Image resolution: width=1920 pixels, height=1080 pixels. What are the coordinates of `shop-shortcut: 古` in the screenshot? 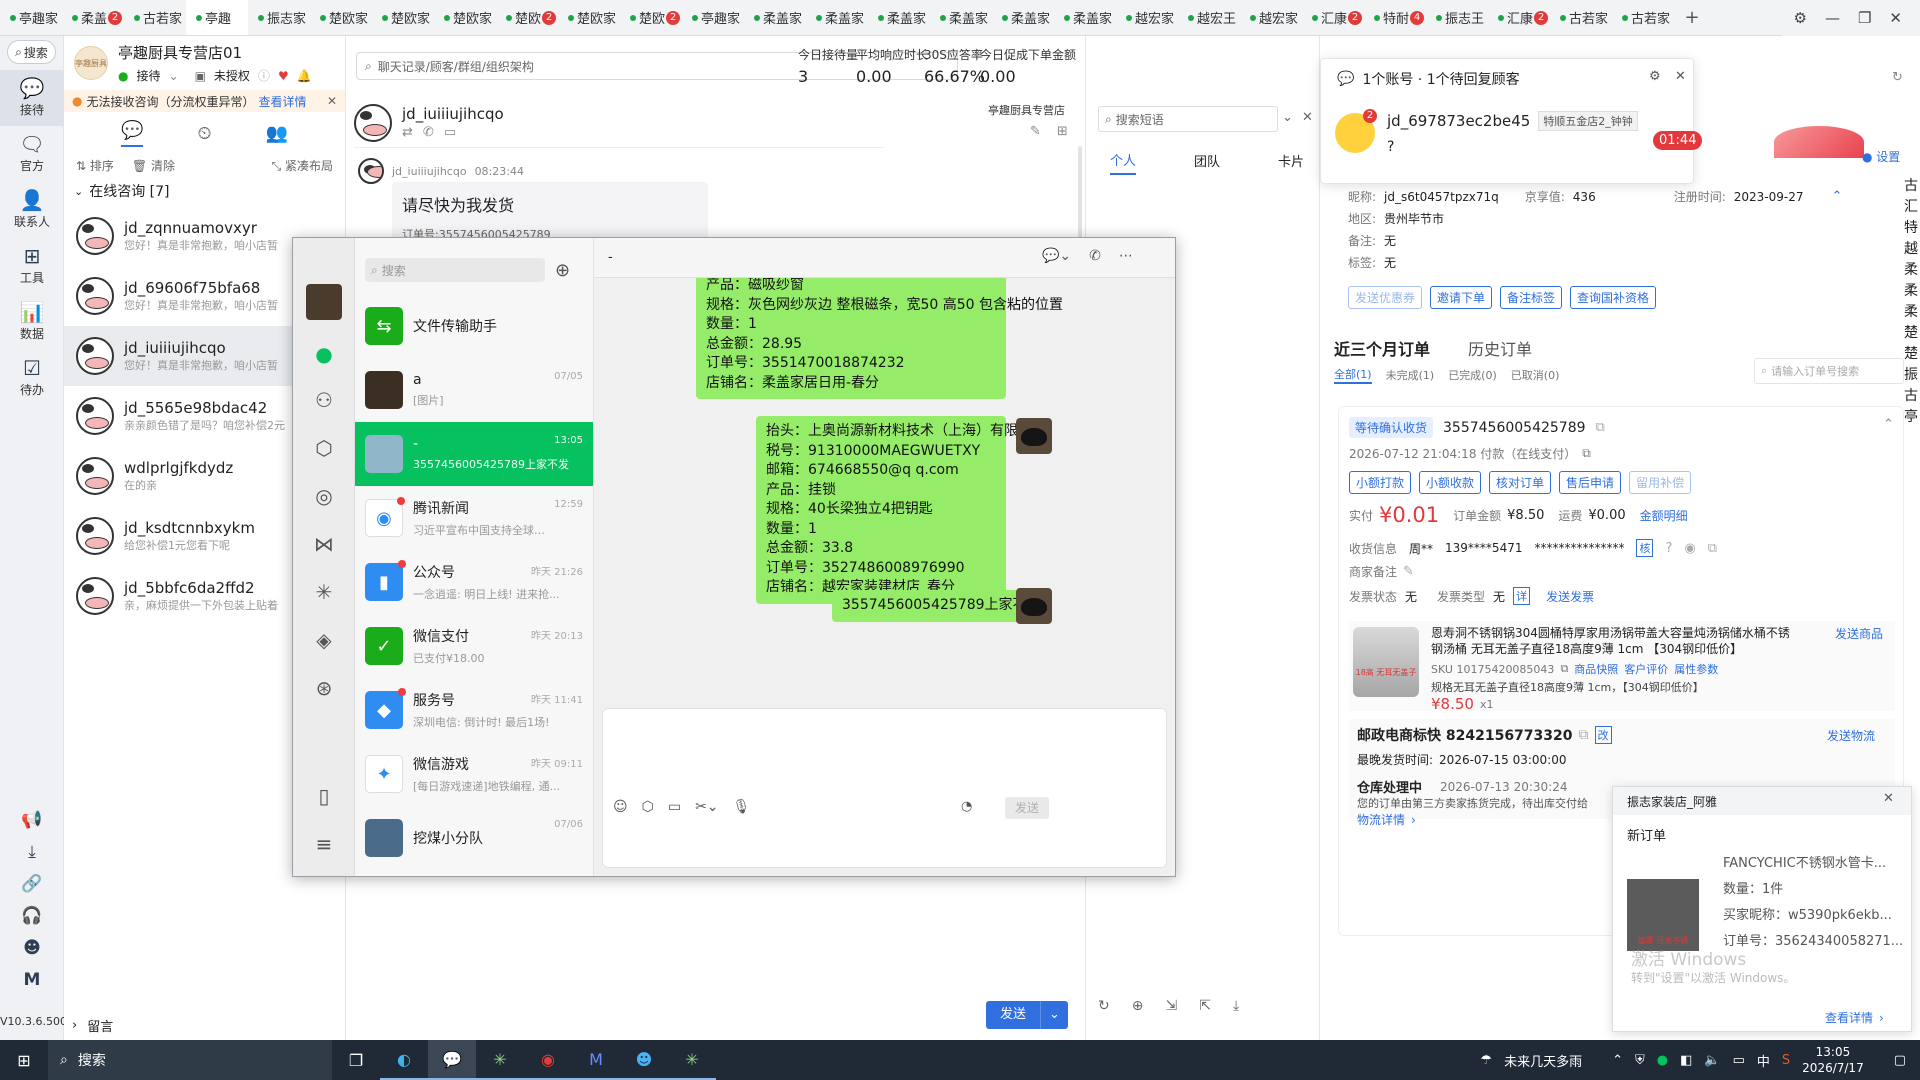 It's located at (1912, 186).